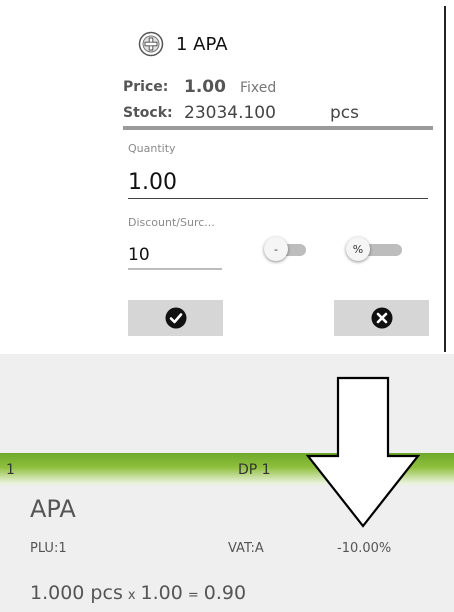  Describe the element at coordinates (278, 182) in the screenshot. I see `quantity-input` at that location.